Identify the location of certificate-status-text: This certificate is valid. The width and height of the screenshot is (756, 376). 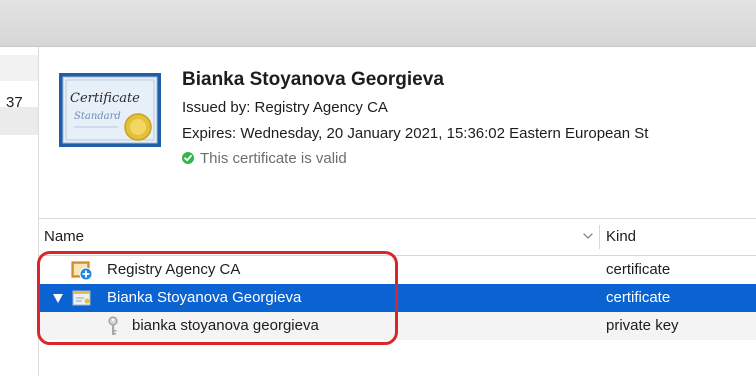
(273, 158).